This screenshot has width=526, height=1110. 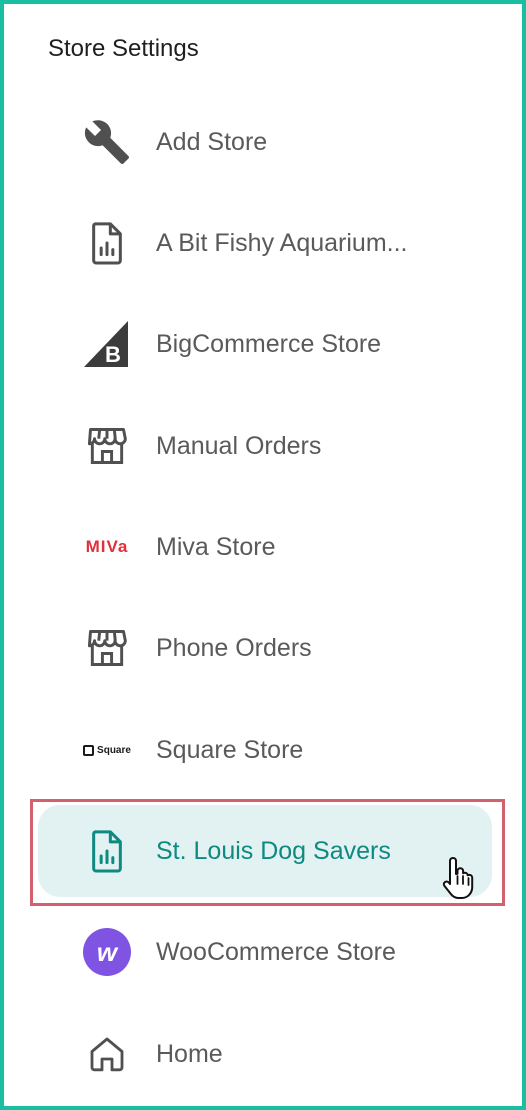 I want to click on svg-text: B, so click(x=113, y=354).